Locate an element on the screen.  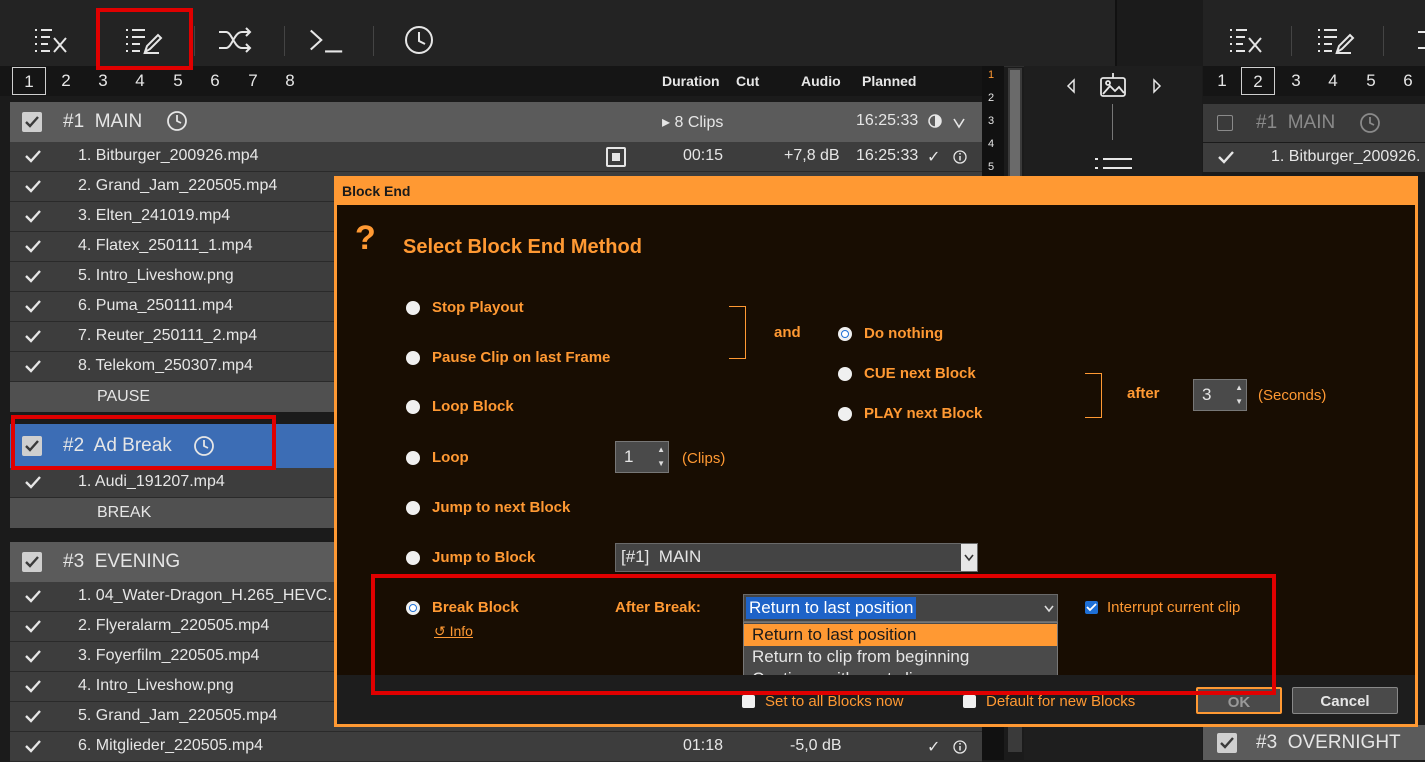
right-list-item: 1. Bitburger_200926. is located at coordinates (1314, 157).